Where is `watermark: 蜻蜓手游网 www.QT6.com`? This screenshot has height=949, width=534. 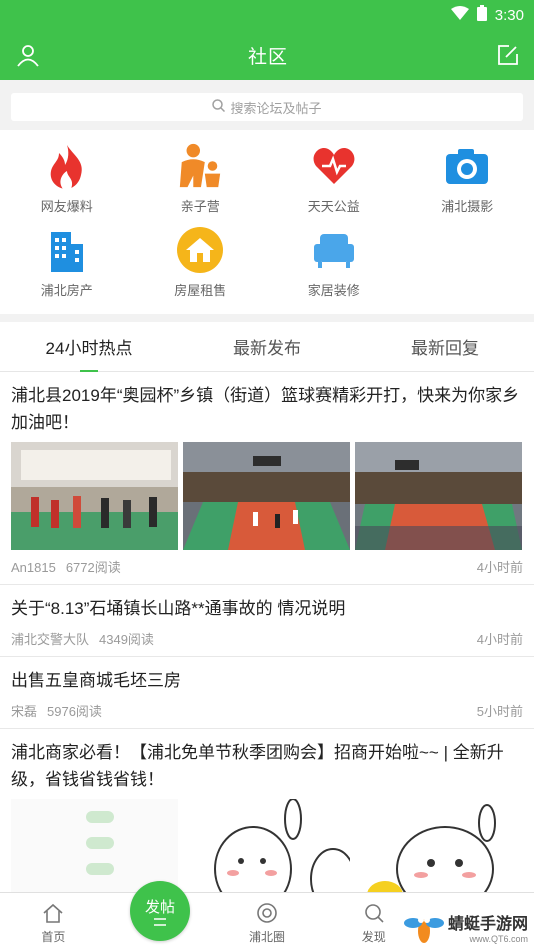
watermark: 蜻蜓手游网 www.QT6.com is located at coordinates (465, 927).